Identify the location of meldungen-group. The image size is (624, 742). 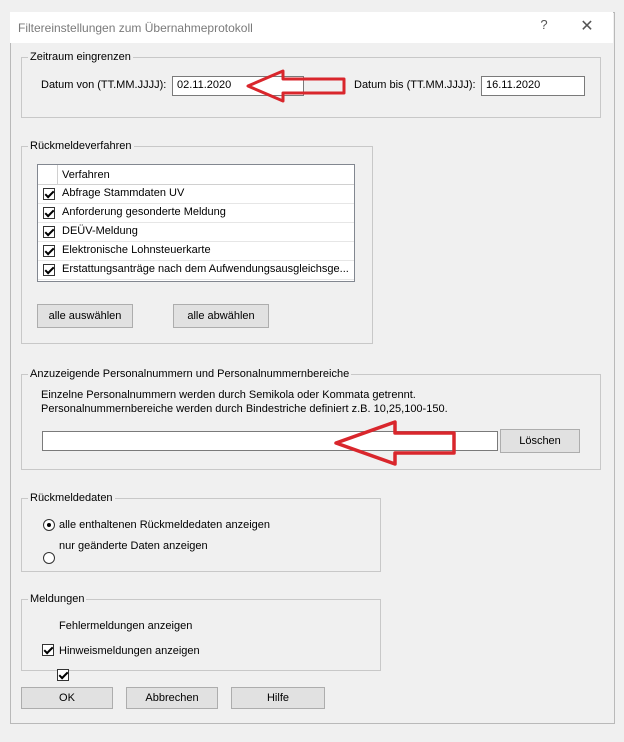
(201, 635).